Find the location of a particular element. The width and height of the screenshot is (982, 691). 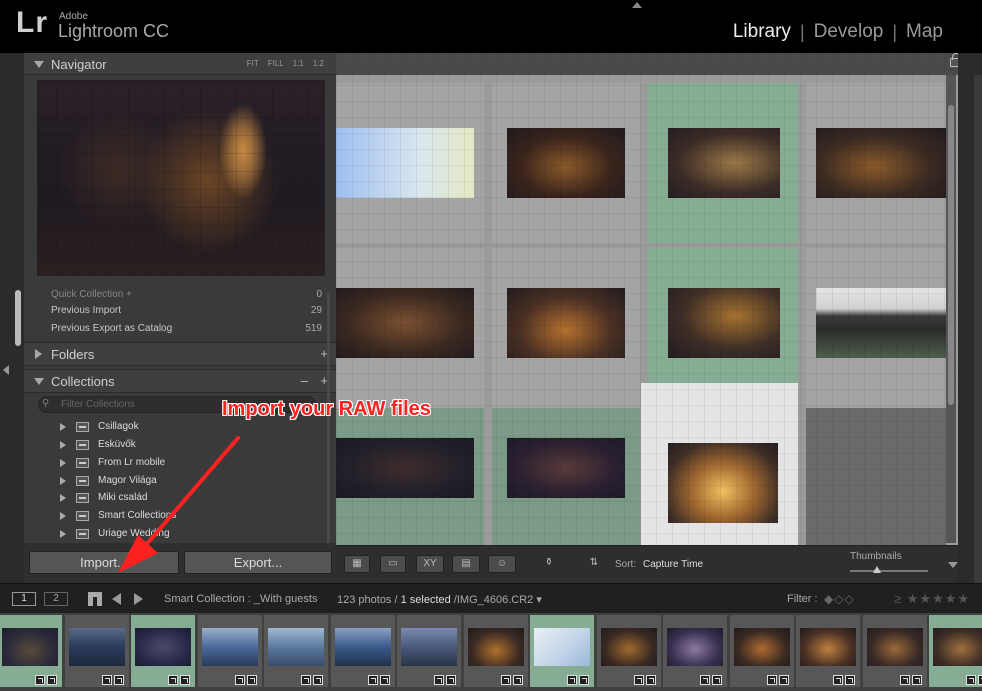

navigator-header: Navigator FIT FILL 1:1 1:2 is located at coordinates (180, 64).